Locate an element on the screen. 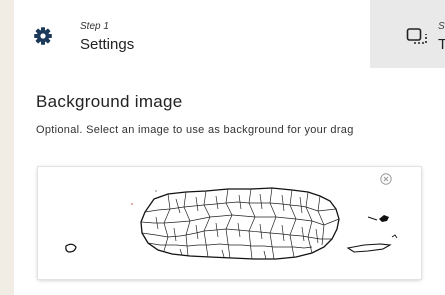  close-circle-icon is located at coordinates (386, 178).